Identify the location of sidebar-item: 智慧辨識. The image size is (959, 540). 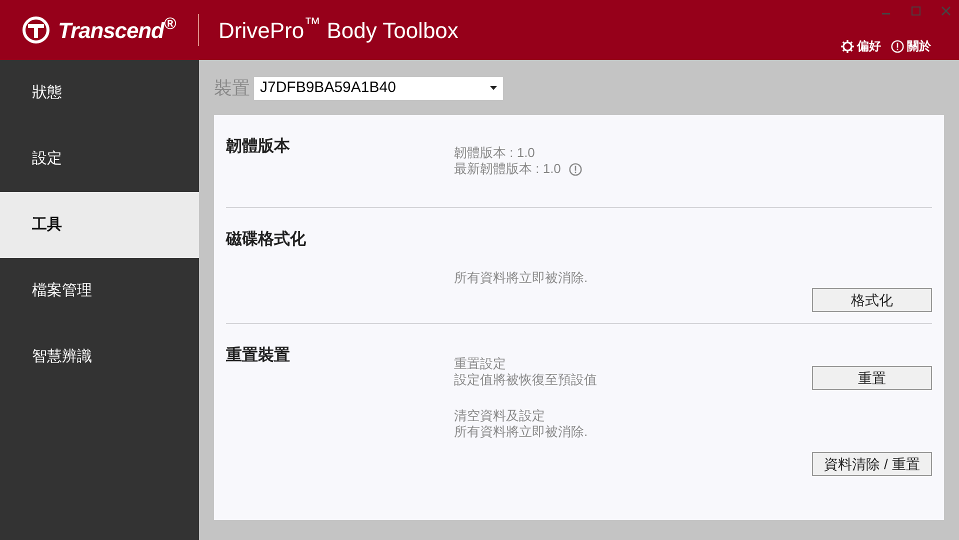
(99, 357).